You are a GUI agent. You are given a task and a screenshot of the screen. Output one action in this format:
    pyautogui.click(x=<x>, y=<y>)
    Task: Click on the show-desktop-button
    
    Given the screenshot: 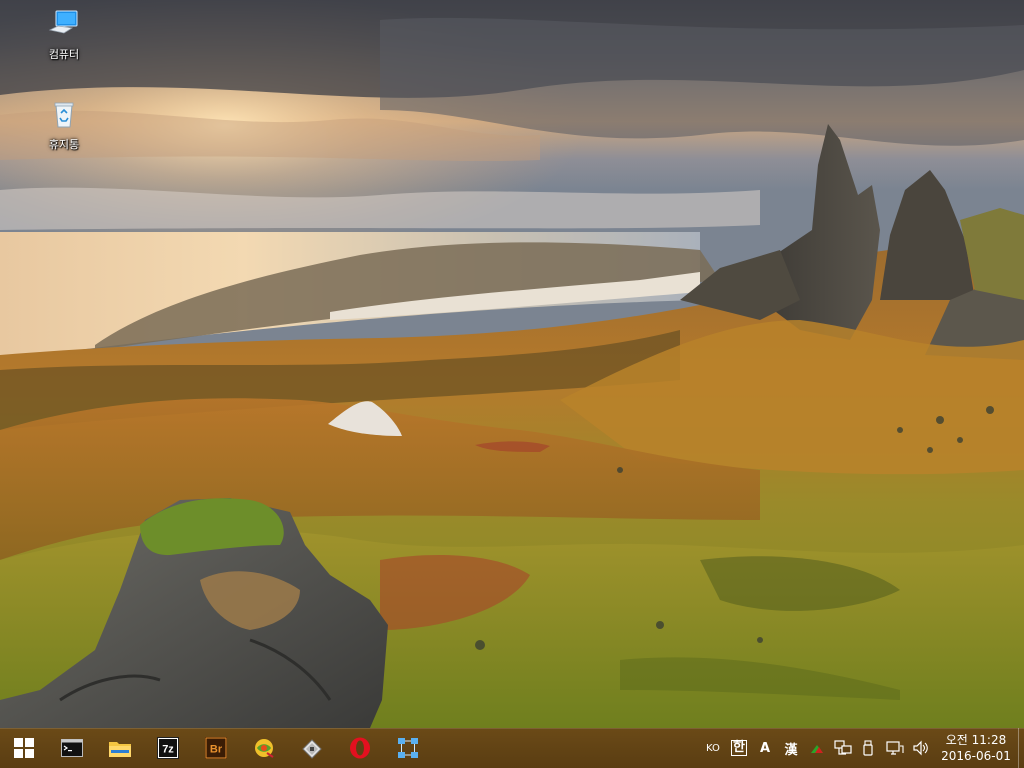 What is the action you would take?
    pyautogui.click(x=1021, y=748)
    